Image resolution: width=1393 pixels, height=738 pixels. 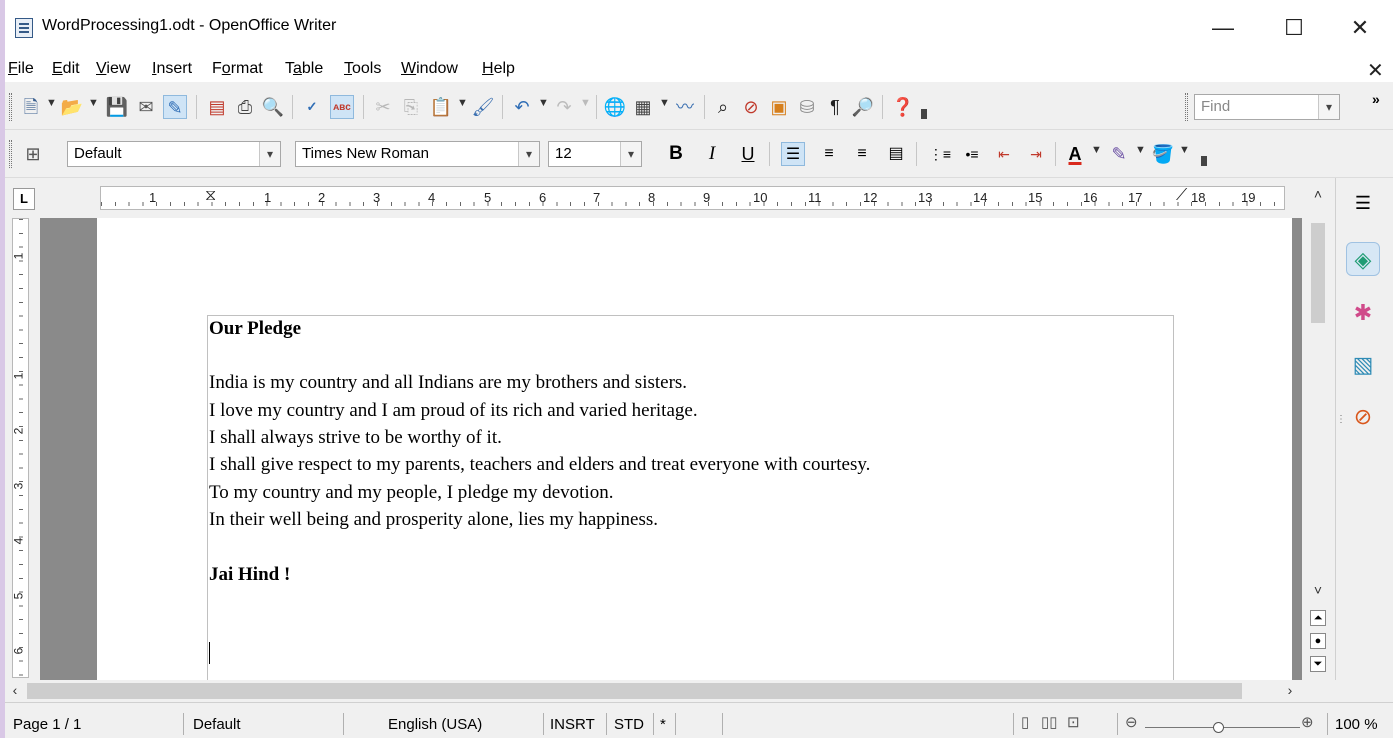 I want to click on vertical-scrollbar: ˄ ˅ ⏶ ● ⏷, so click(x=1318, y=429).